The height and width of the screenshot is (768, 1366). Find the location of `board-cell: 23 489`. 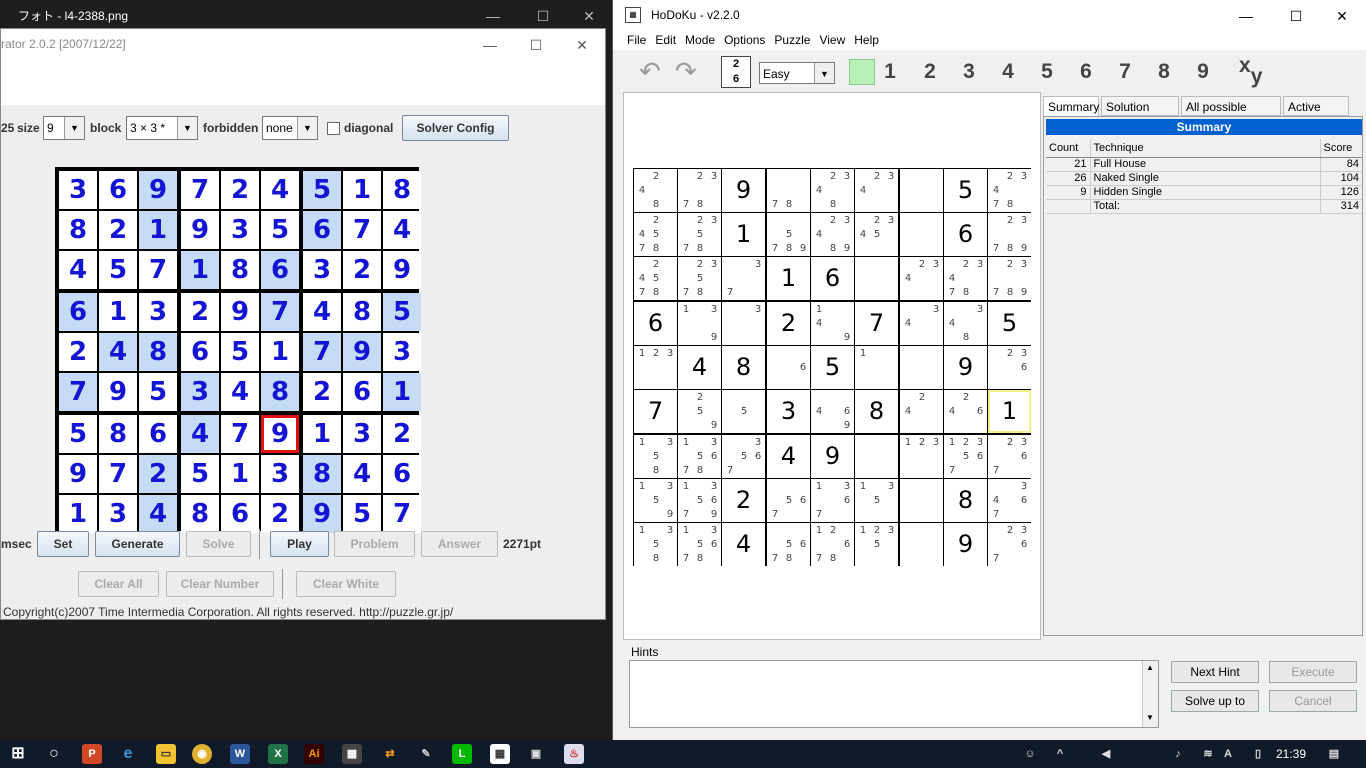

board-cell: 23 489 is located at coordinates (832, 234).